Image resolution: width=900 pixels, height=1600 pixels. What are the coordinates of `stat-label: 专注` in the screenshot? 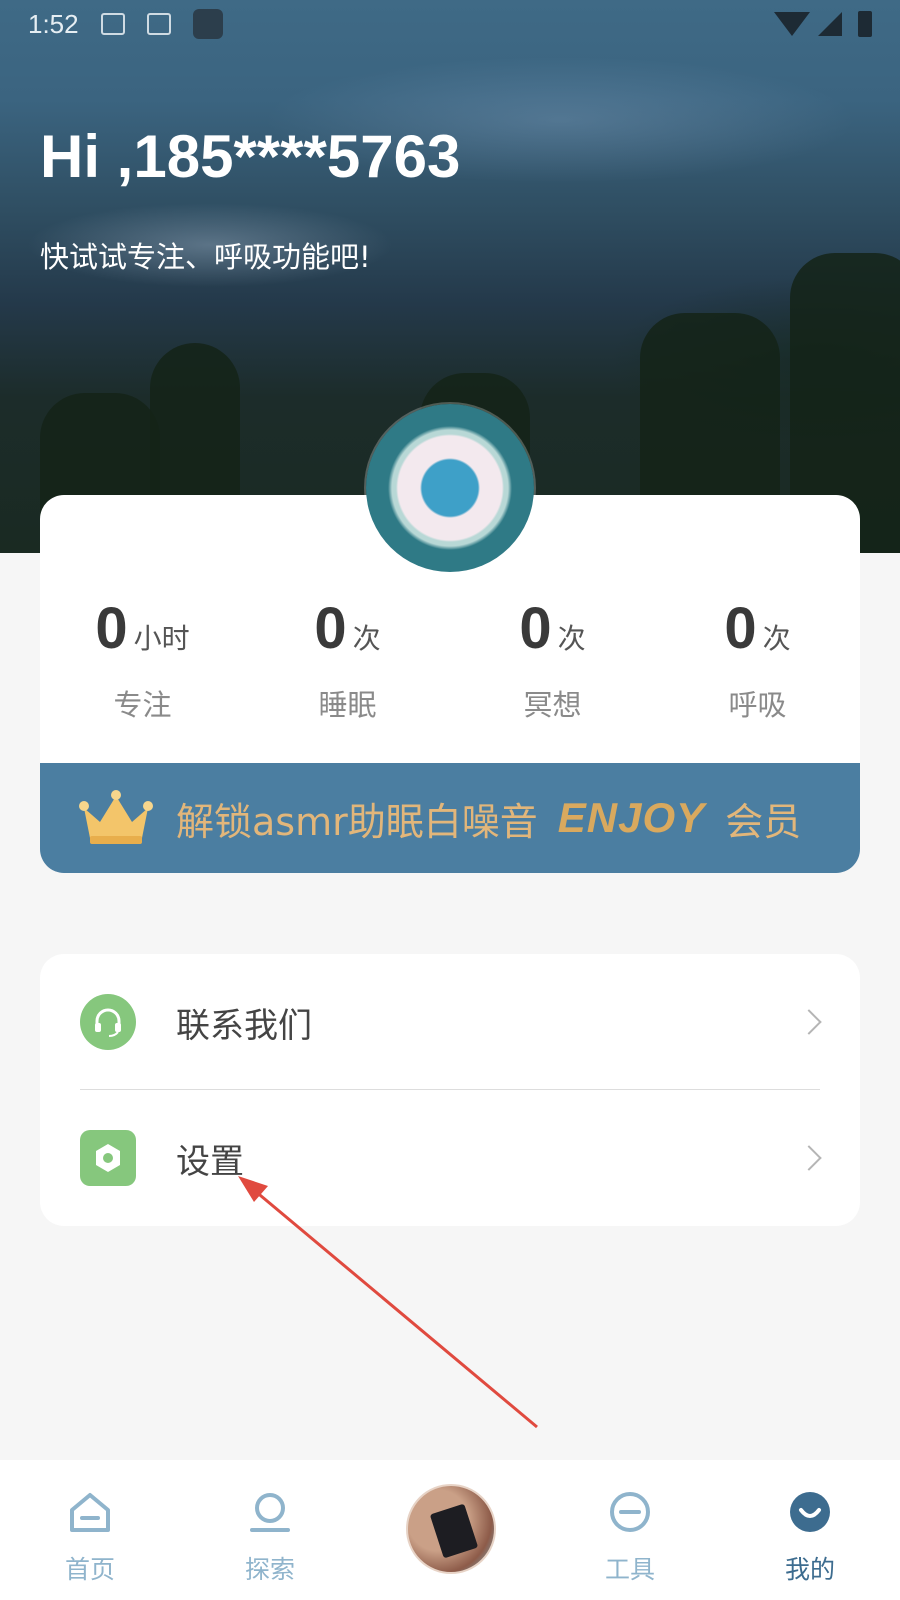 It's located at (142, 705).